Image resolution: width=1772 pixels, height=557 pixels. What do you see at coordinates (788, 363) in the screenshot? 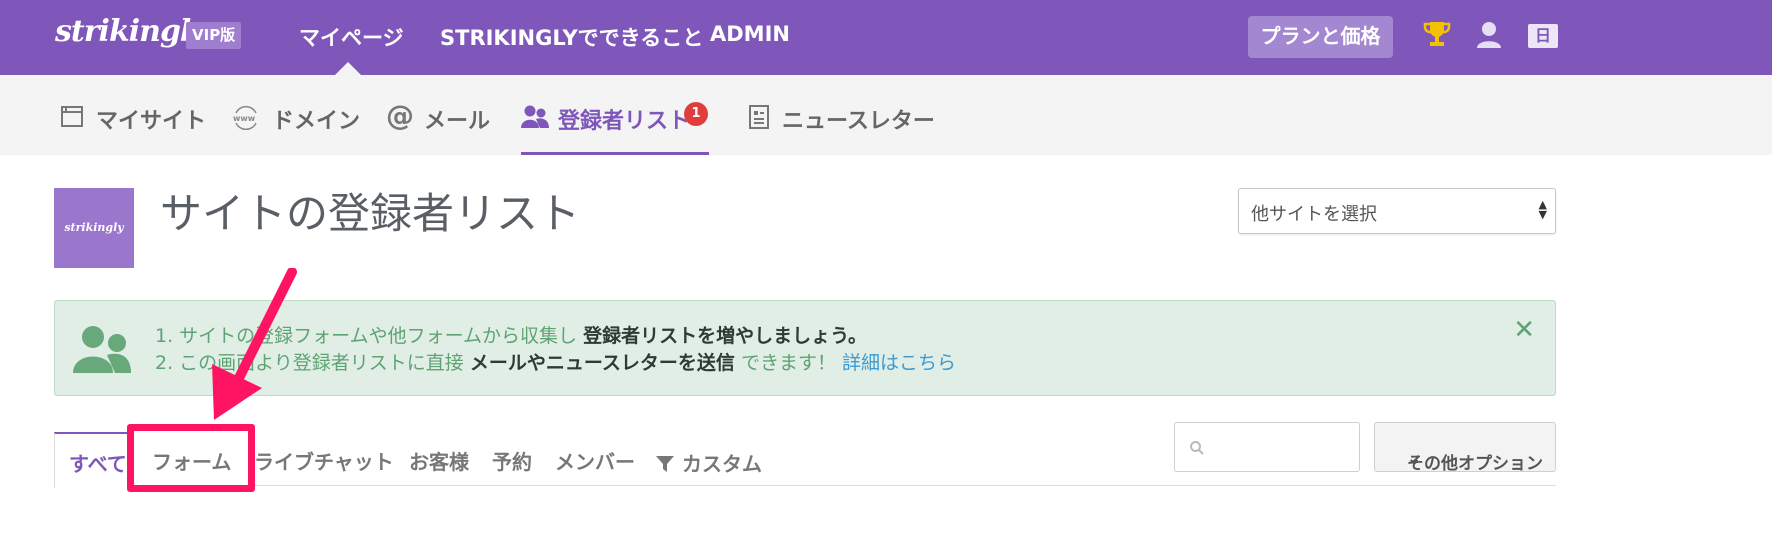
I see `info-line-2-post: できます！` at bounding box center [788, 363].